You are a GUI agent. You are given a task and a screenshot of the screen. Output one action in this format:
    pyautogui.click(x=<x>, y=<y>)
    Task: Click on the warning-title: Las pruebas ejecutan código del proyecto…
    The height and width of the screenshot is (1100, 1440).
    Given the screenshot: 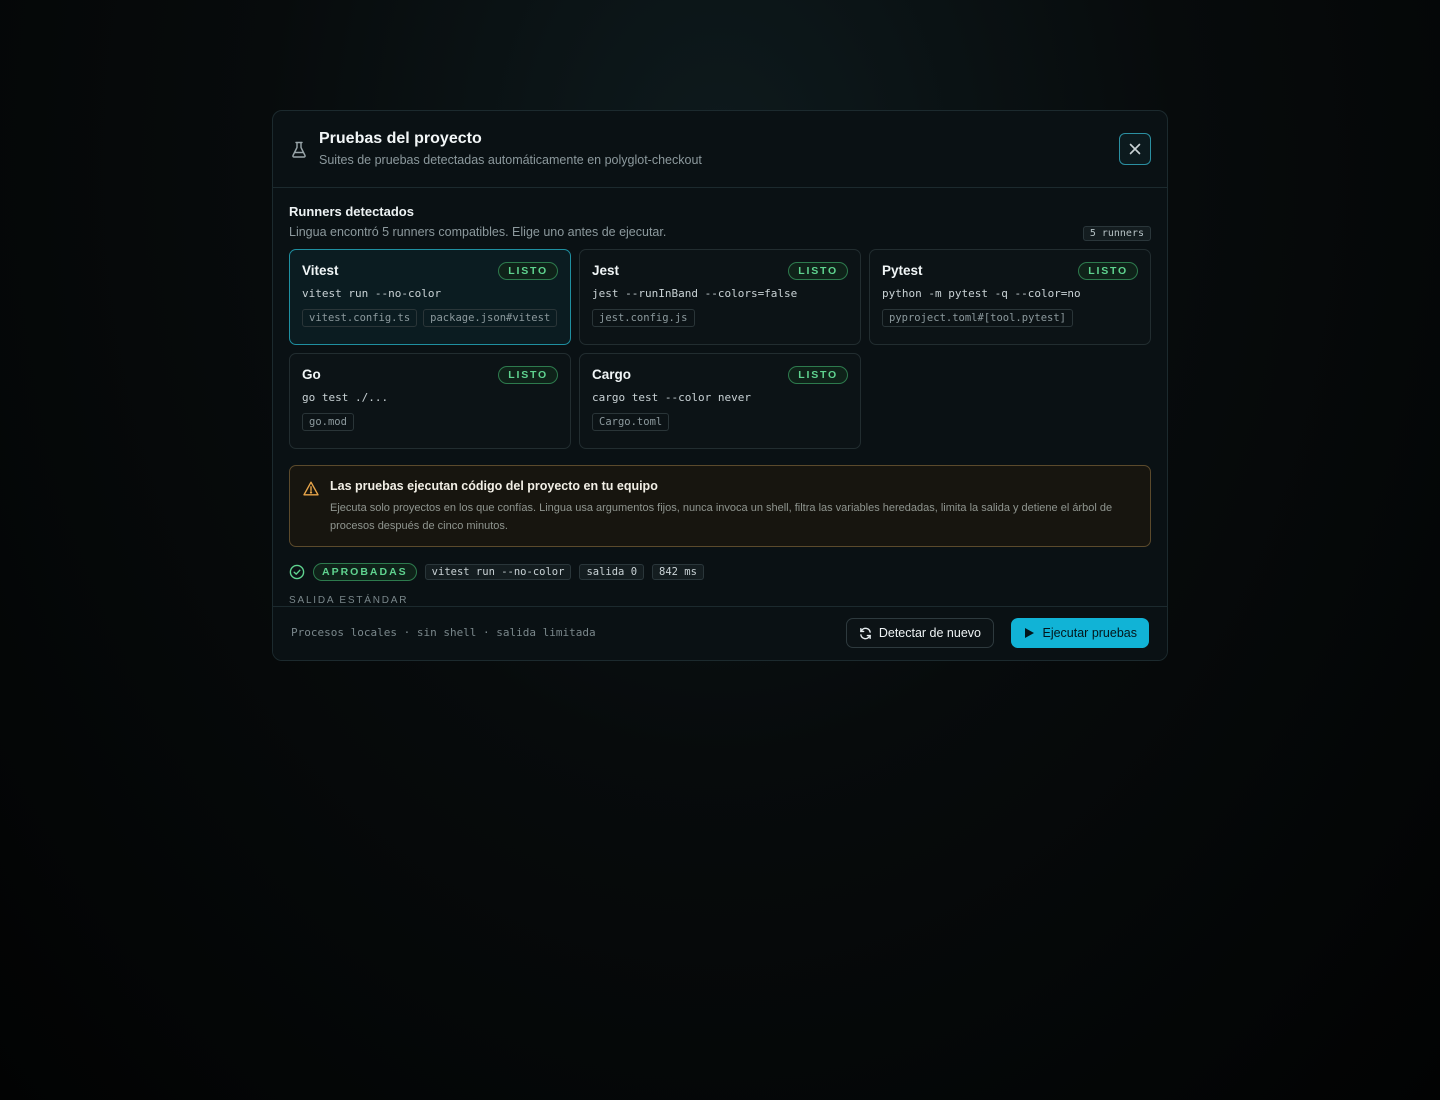 What is the action you would take?
    pyautogui.click(x=494, y=486)
    